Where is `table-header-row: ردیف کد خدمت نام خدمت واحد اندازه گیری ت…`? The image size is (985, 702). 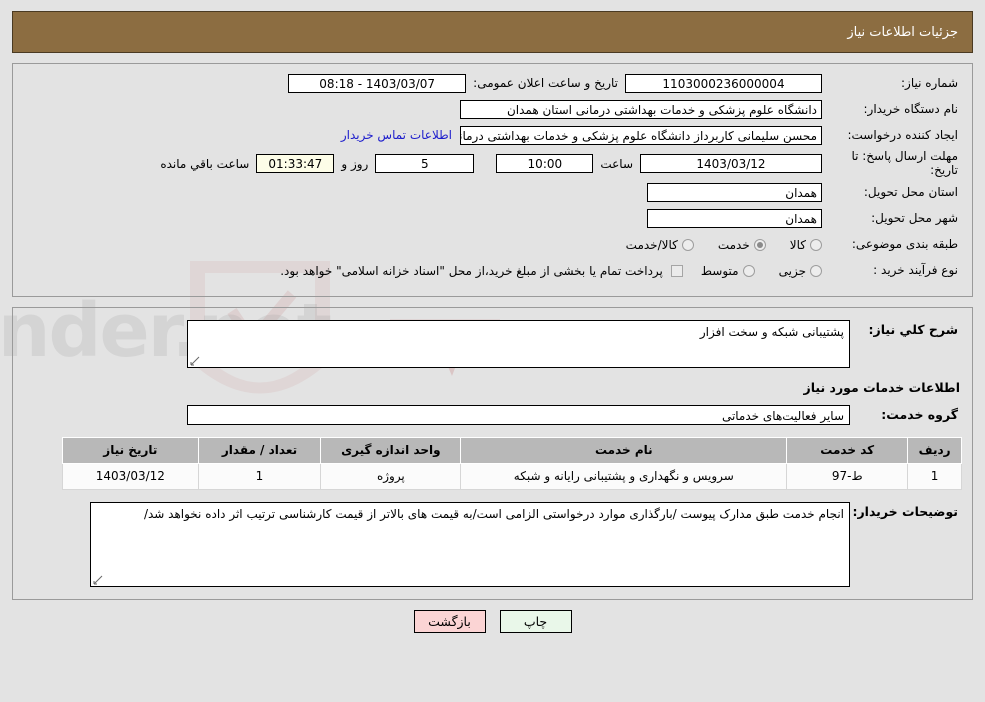 table-header-row: ردیف کد خدمت نام خدمت واحد اندازه گیری ت… is located at coordinates (512, 450).